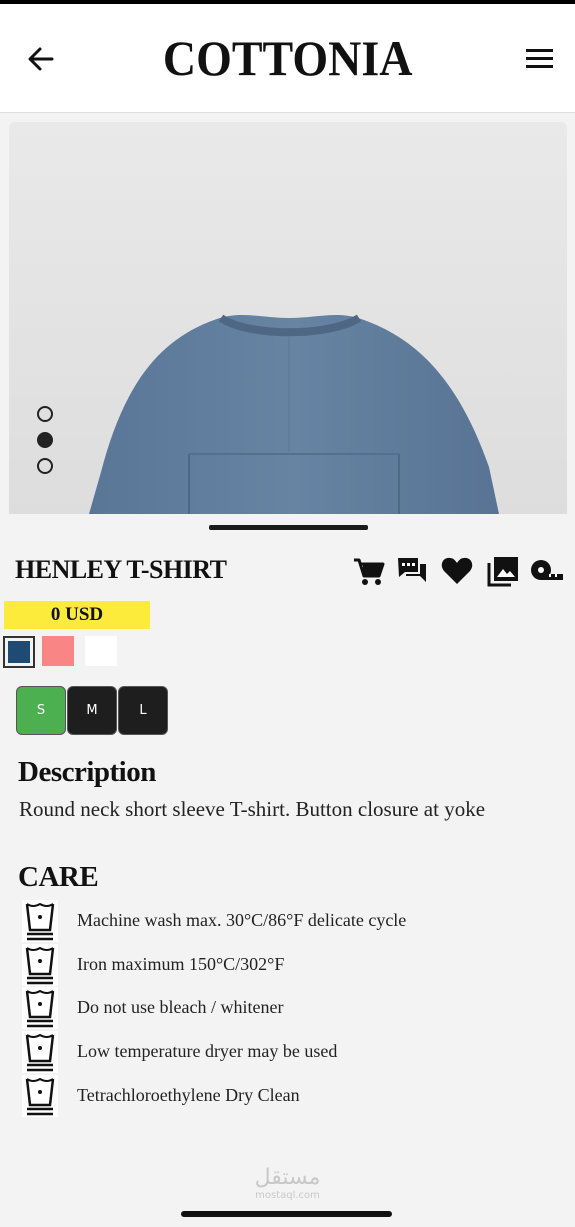  I want to click on size-guide-button, so click(546, 571).